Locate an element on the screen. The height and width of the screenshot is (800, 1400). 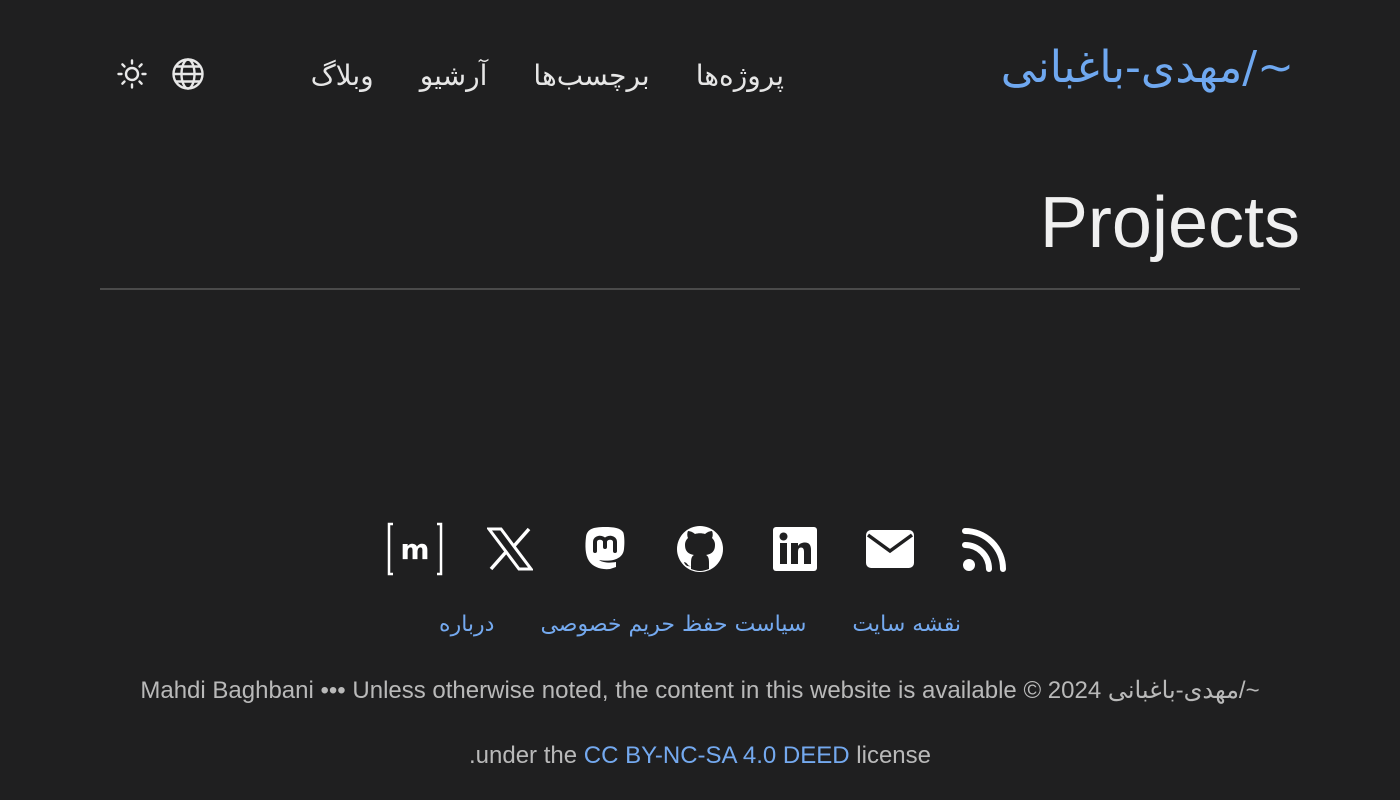
x-icon is located at coordinates (510, 549).